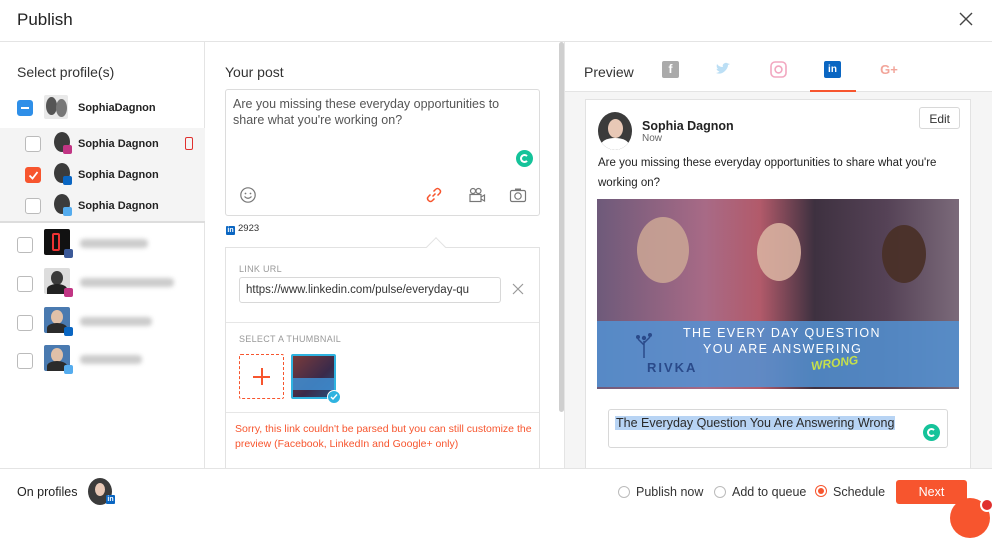 The width and height of the screenshot is (992, 538). Describe the element at coordinates (334, 397) in the screenshot. I see `selected-check-icon` at that location.